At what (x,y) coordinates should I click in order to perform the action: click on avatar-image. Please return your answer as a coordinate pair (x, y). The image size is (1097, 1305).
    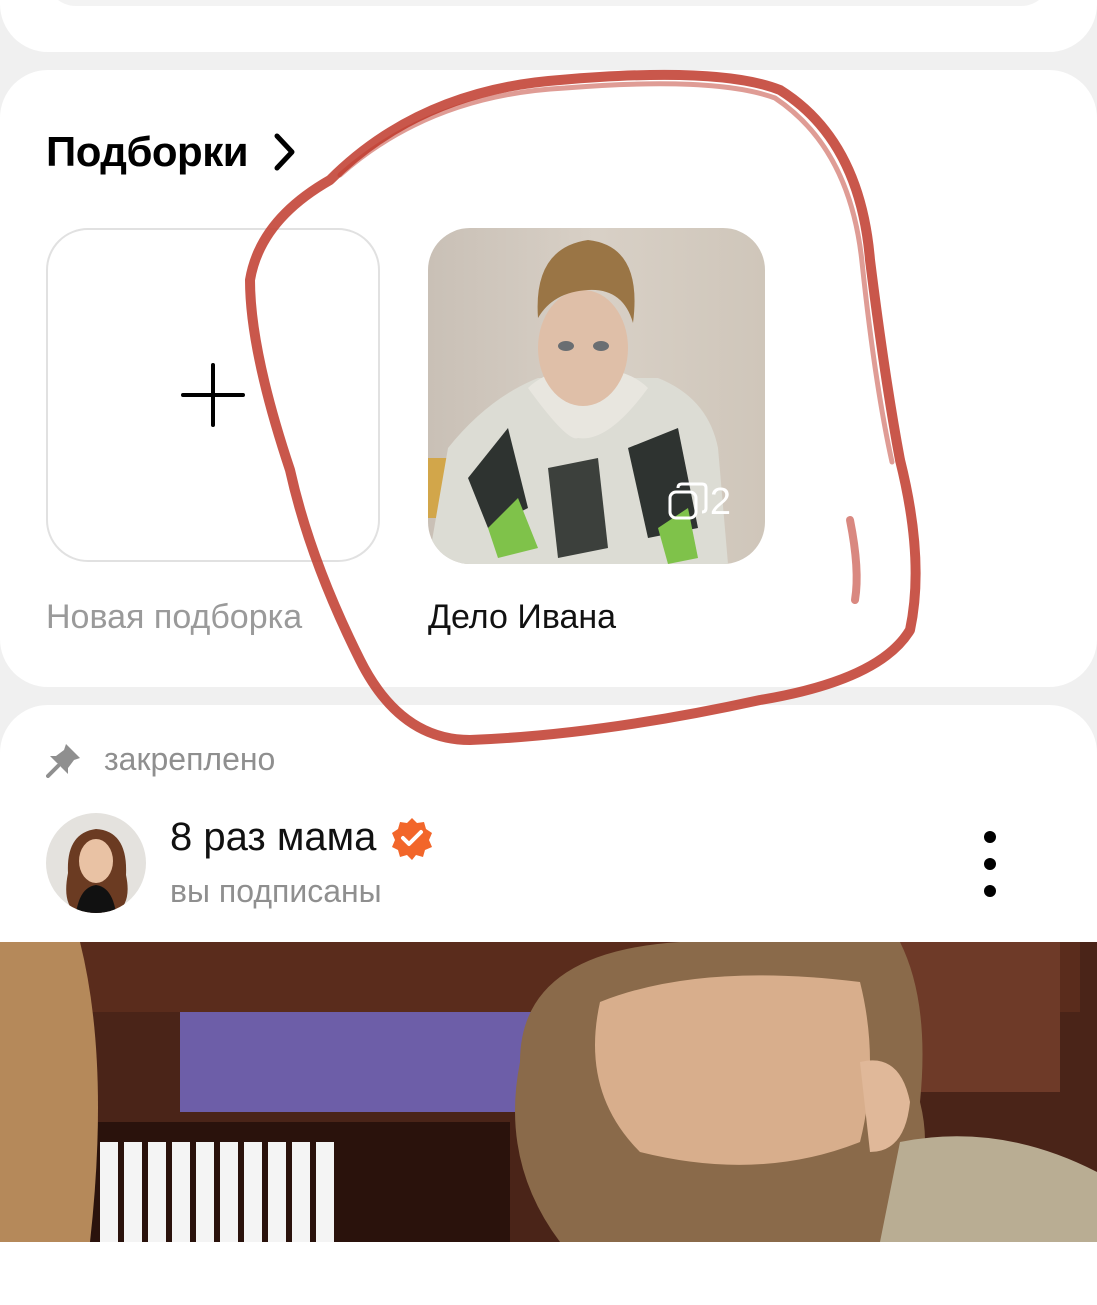
    Looking at the image, I should click on (96, 863).